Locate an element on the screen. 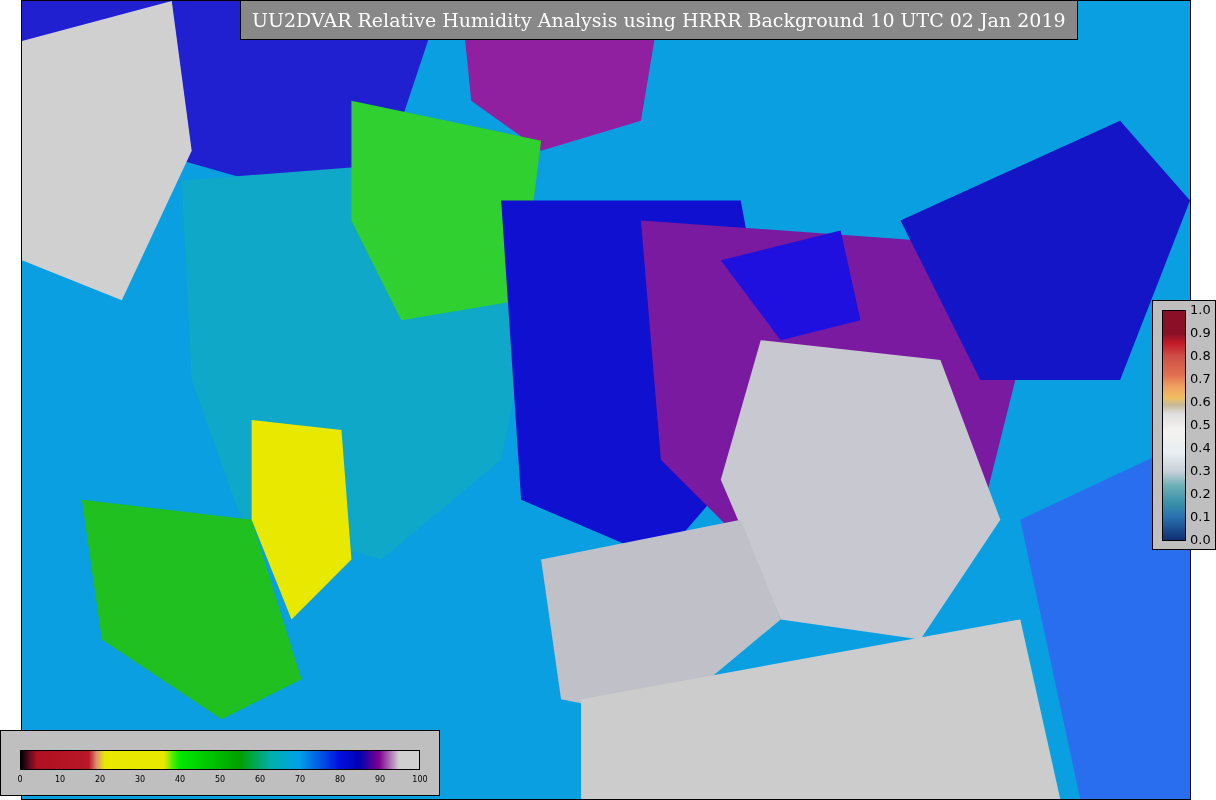 The width and height of the screenshot is (1216, 800). tick-label: 90 is located at coordinates (380, 780).